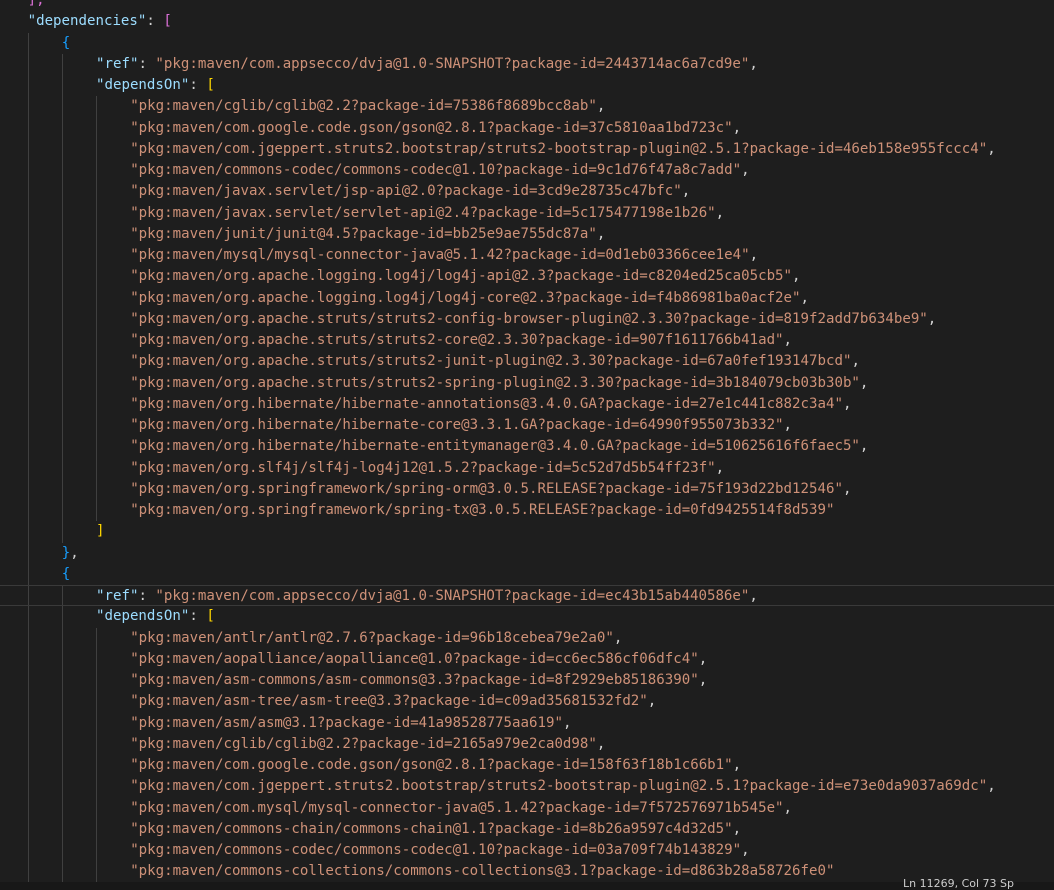 This screenshot has height=890, width=1054. I want to click on code-line: },, so click(527, 553).